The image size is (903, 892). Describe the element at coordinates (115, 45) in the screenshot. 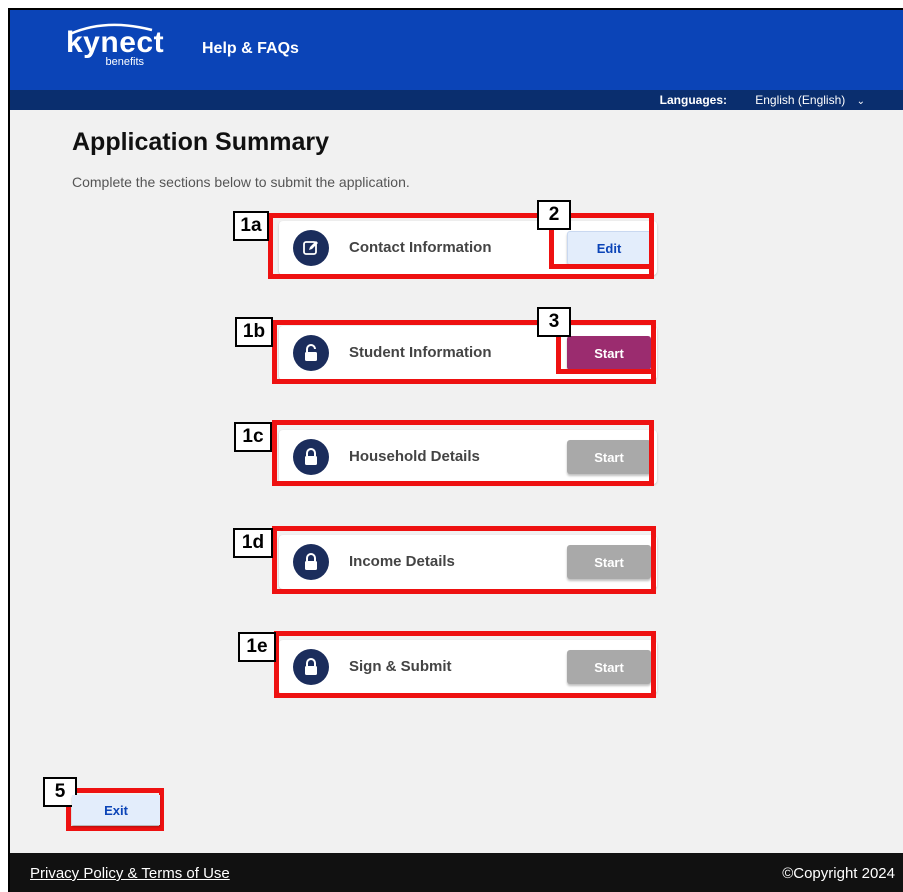

I see `kynect-logo: kynect benefits` at that location.